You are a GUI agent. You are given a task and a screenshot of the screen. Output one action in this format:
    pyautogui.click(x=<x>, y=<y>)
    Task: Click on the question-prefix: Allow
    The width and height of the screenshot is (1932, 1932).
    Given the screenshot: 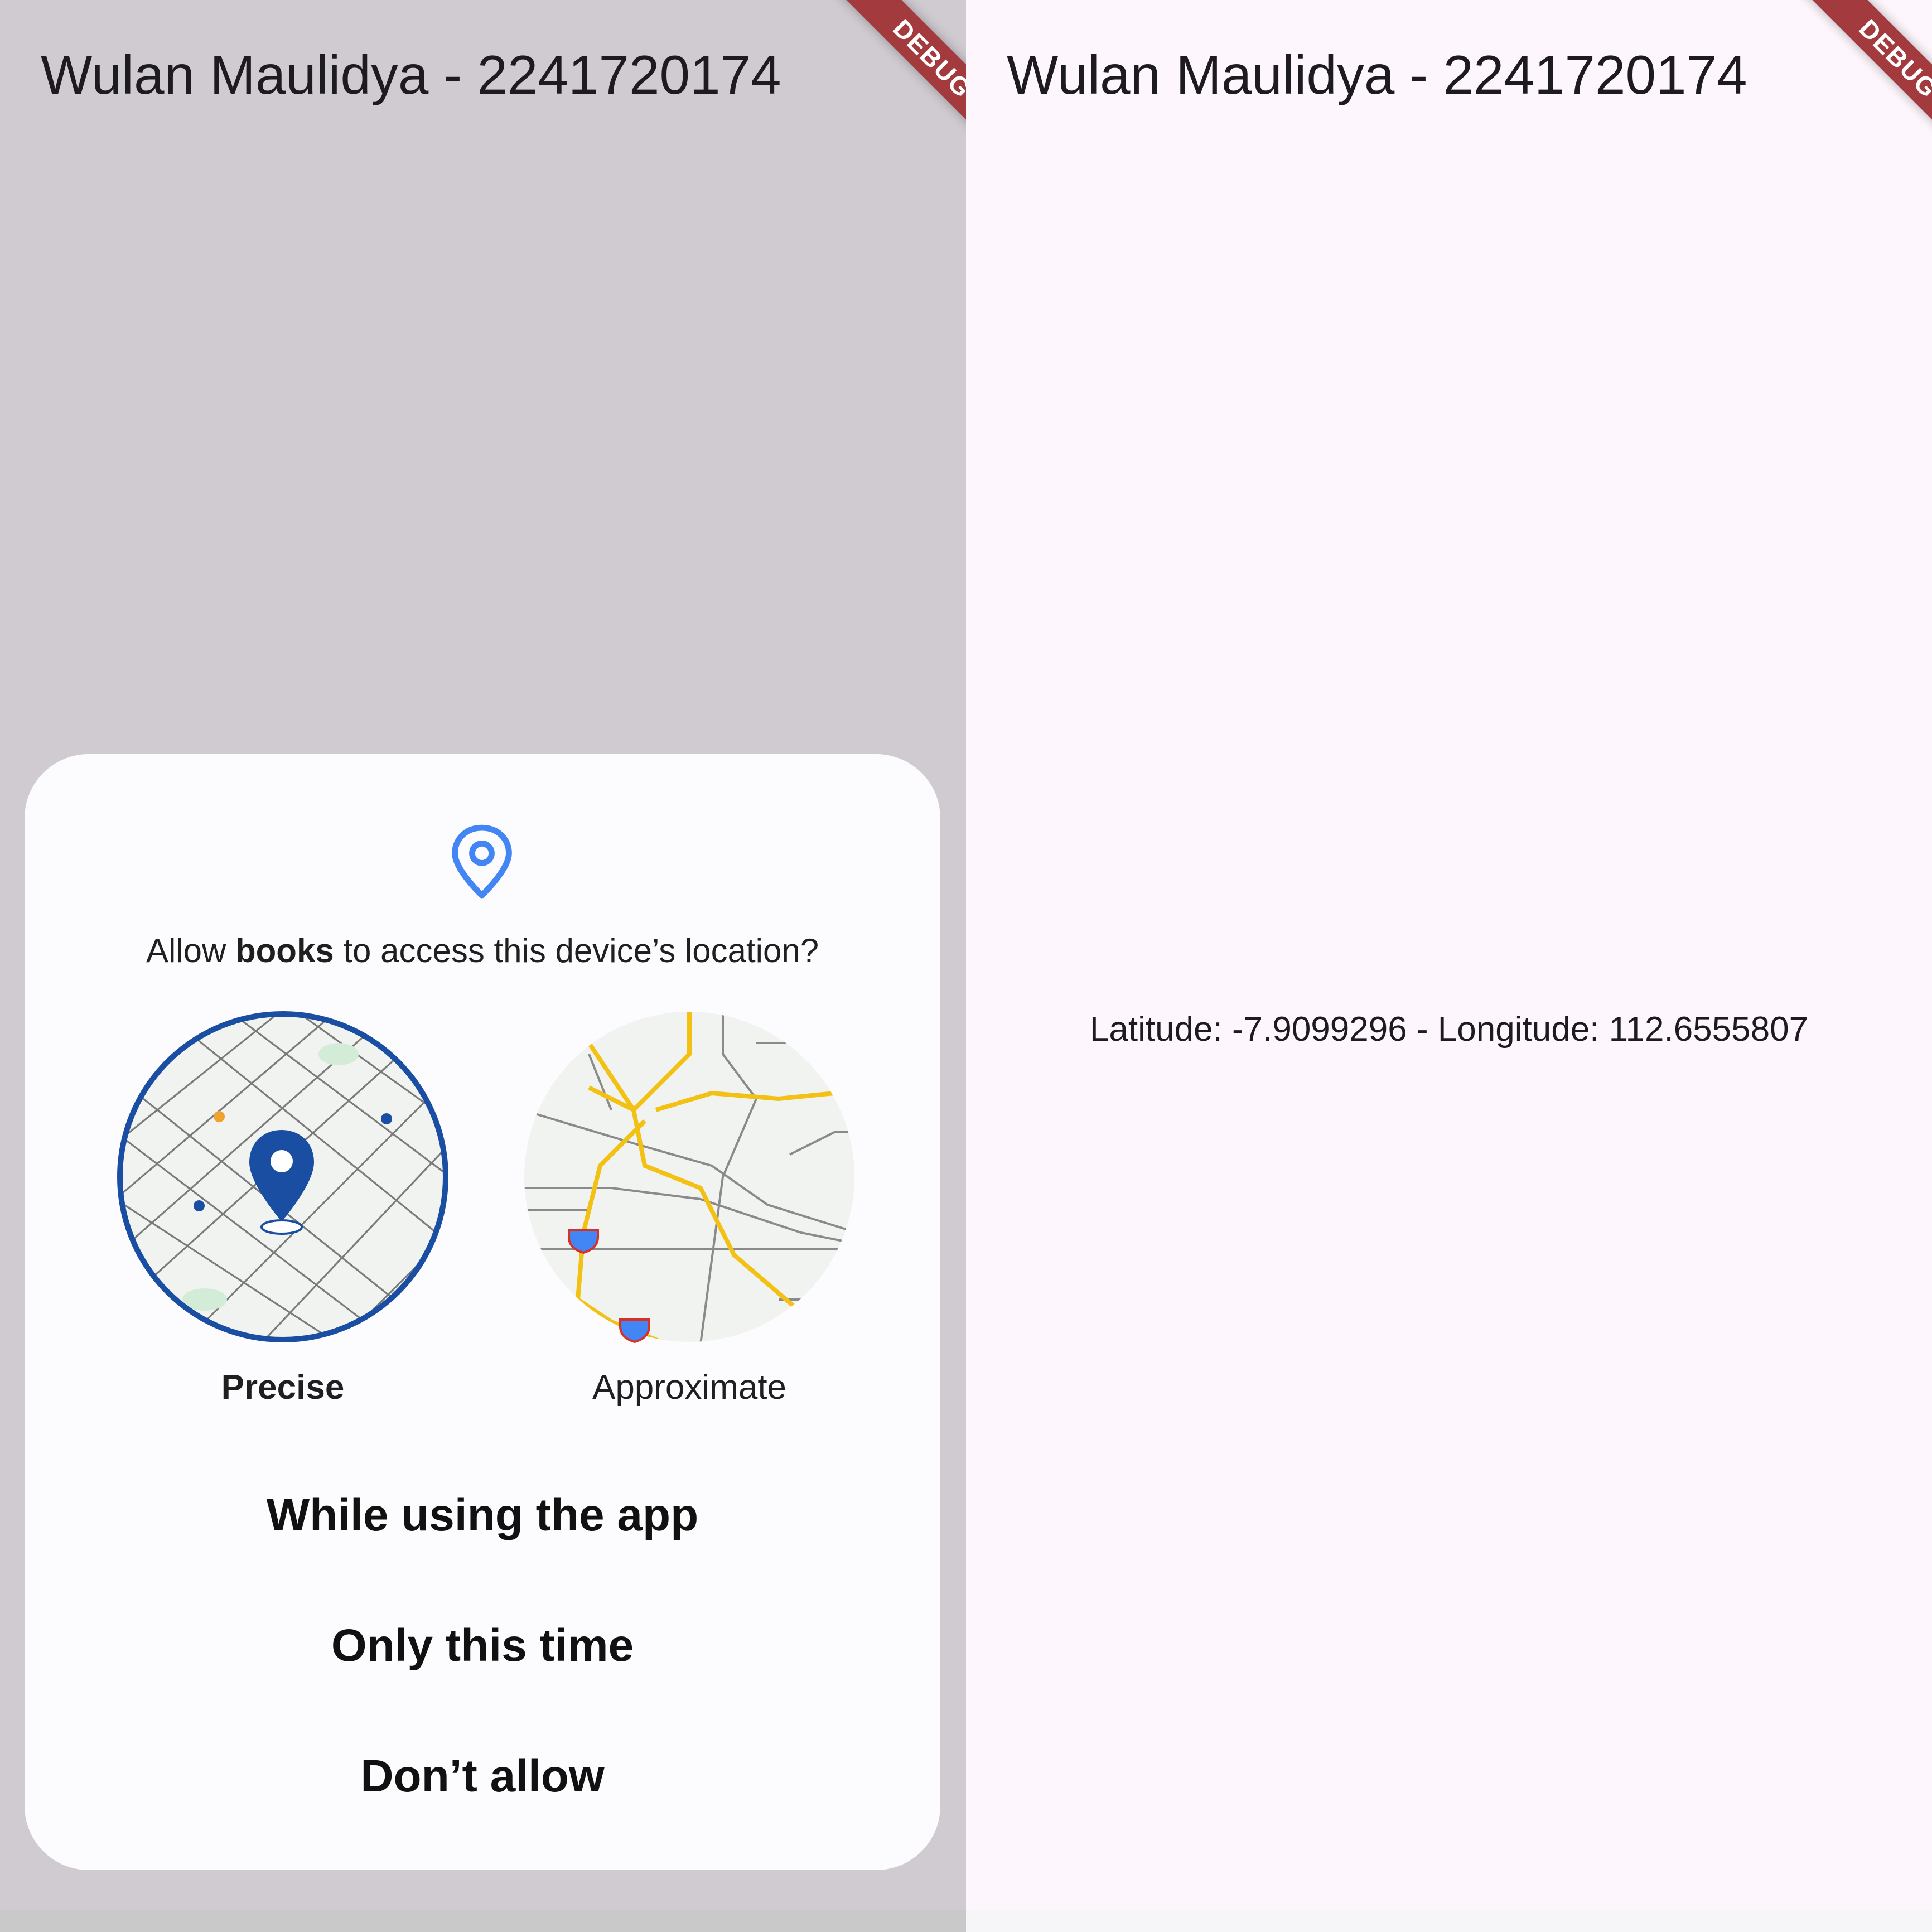 What is the action you would take?
    pyautogui.click(x=190, y=950)
    